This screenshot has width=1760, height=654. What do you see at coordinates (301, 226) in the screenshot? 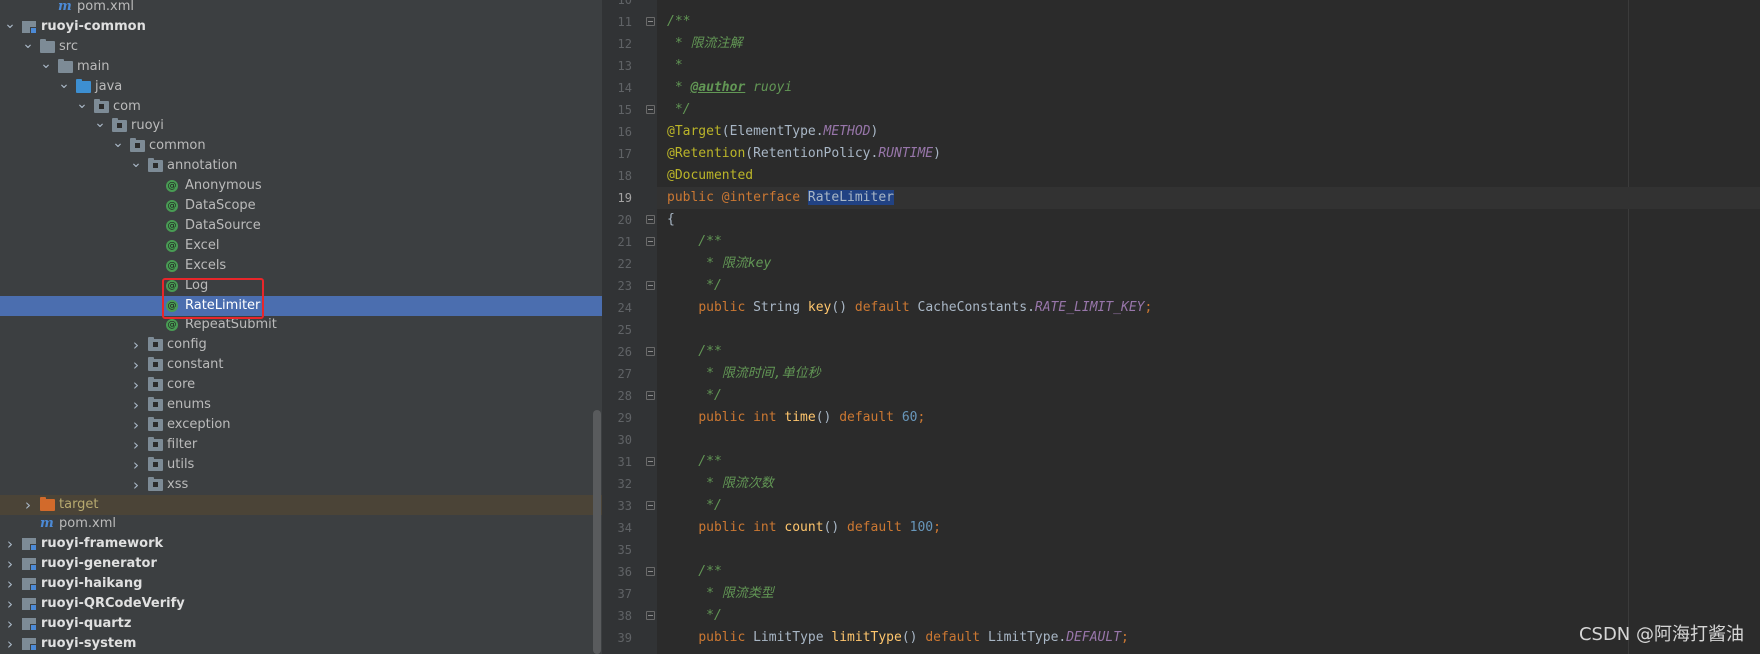
I see `tree-item-datasource: @ DataSource` at bounding box center [301, 226].